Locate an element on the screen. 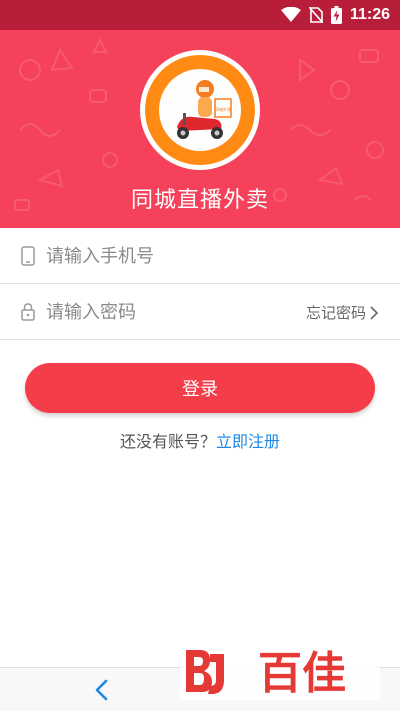 Image resolution: width=400 pixels, height=711 pixels. phone-row is located at coordinates (200, 256).